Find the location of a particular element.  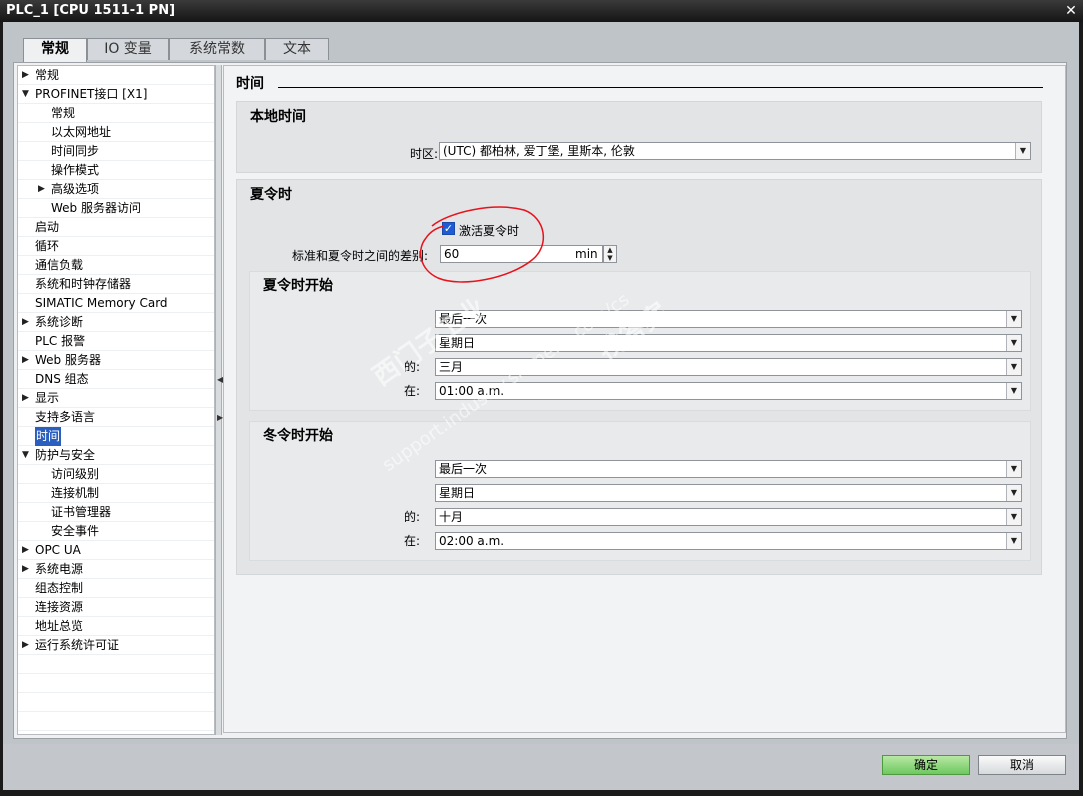

tree-item-label: 常规 is located at coordinates (47, 75).